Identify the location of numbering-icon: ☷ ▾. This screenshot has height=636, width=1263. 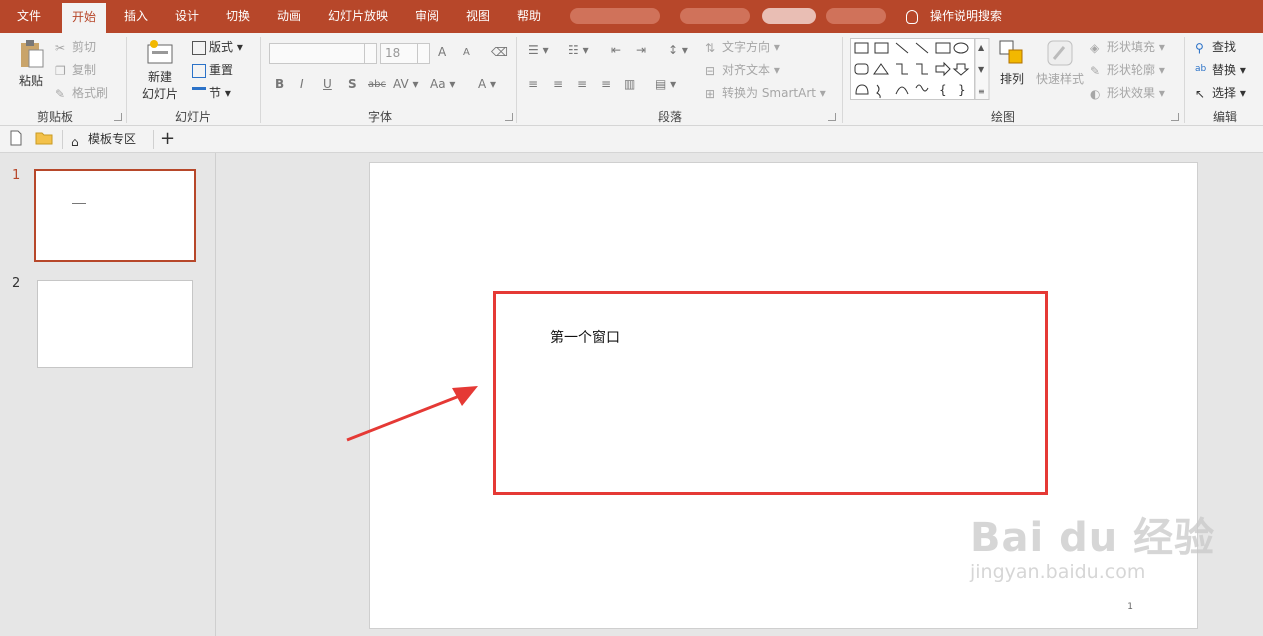
(578, 50).